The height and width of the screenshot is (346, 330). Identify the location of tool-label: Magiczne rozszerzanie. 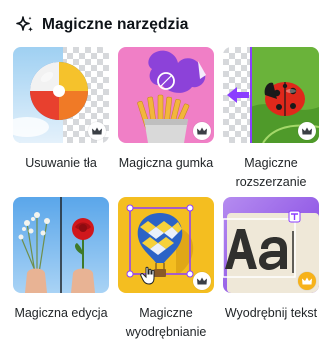
(271, 172).